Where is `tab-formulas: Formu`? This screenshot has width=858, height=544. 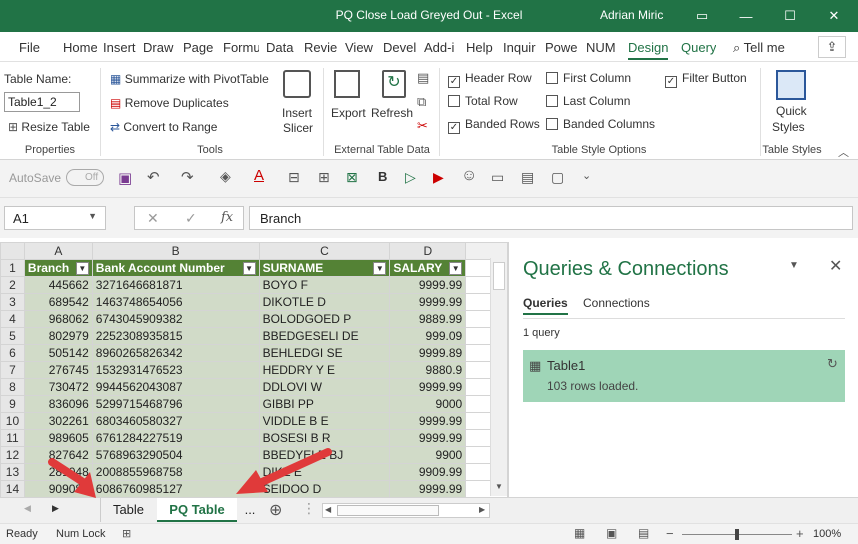
tab-formulas: Formu is located at coordinates (241, 47).